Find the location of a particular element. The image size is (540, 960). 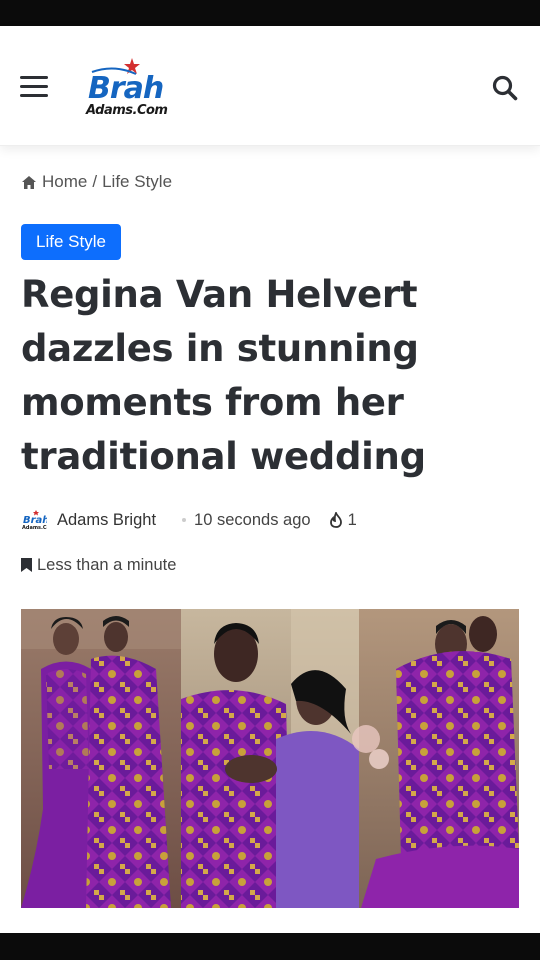

reading-time-label: Less than a minute is located at coordinates (107, 564).